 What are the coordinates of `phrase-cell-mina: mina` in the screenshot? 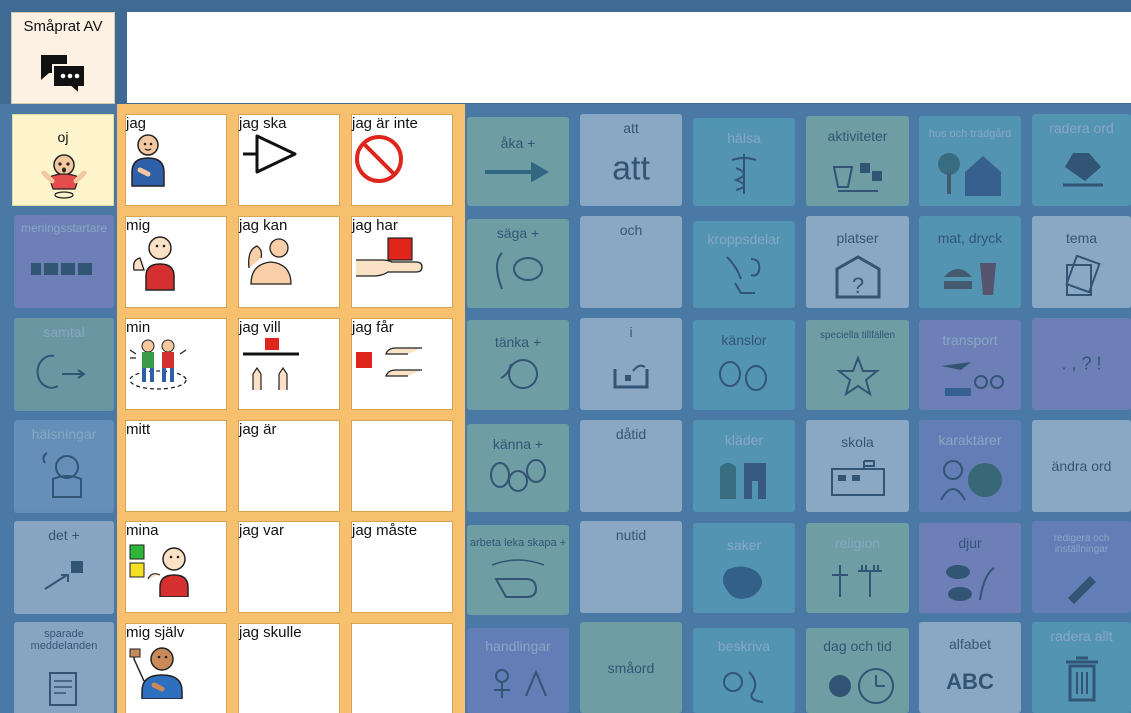 It's located at (176, 567).